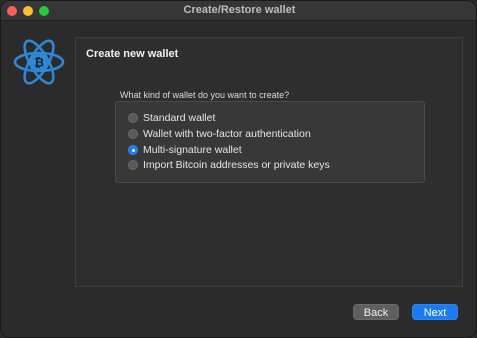  I want to click on electrum-logo-icon: ₿, so click(39, 62).